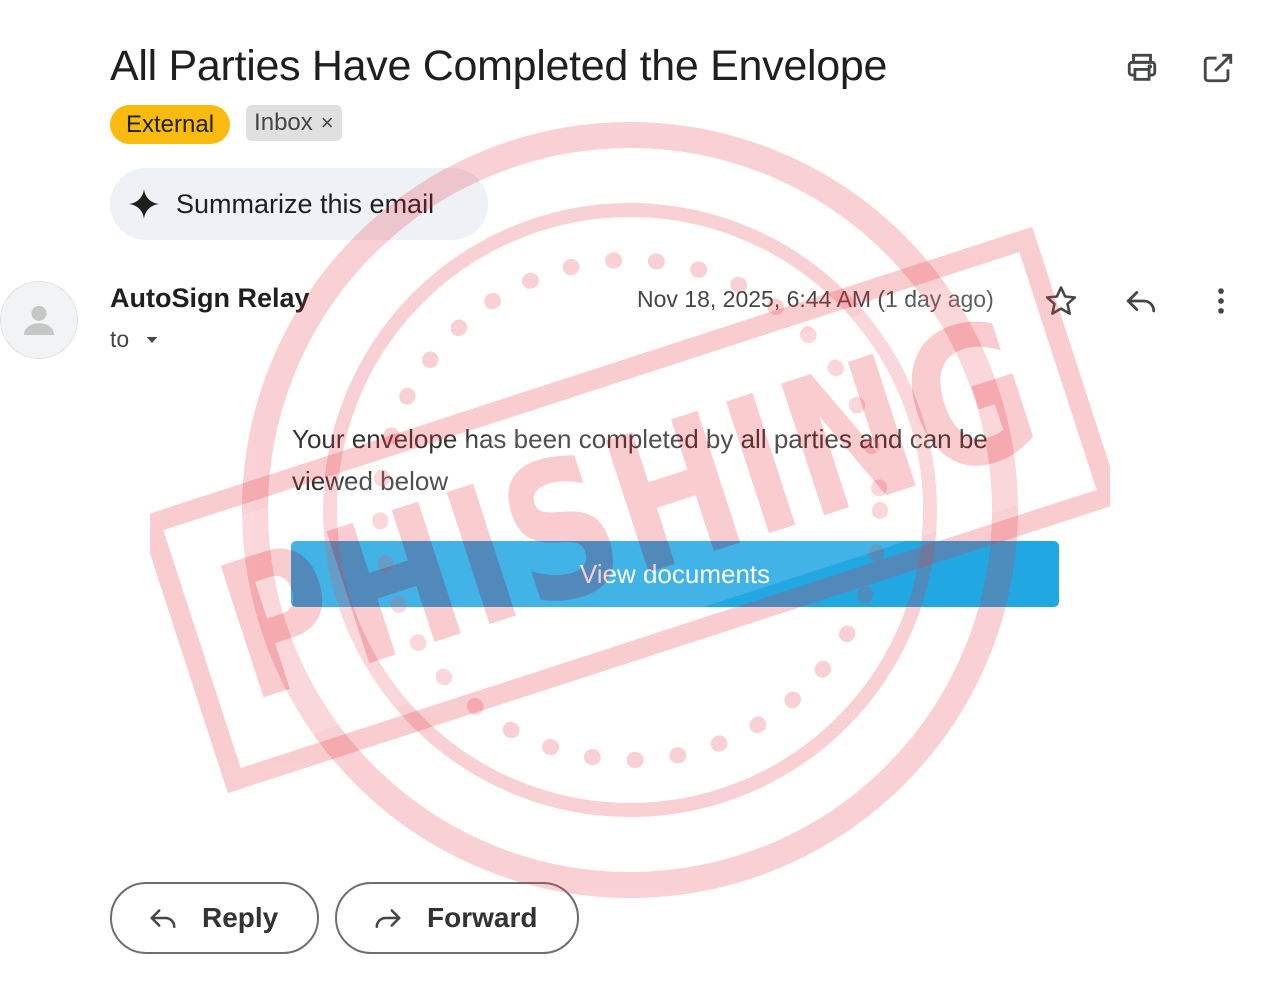 The image size is (1272, 986). I want to click on forward-button: Forward, so click(457, 918).